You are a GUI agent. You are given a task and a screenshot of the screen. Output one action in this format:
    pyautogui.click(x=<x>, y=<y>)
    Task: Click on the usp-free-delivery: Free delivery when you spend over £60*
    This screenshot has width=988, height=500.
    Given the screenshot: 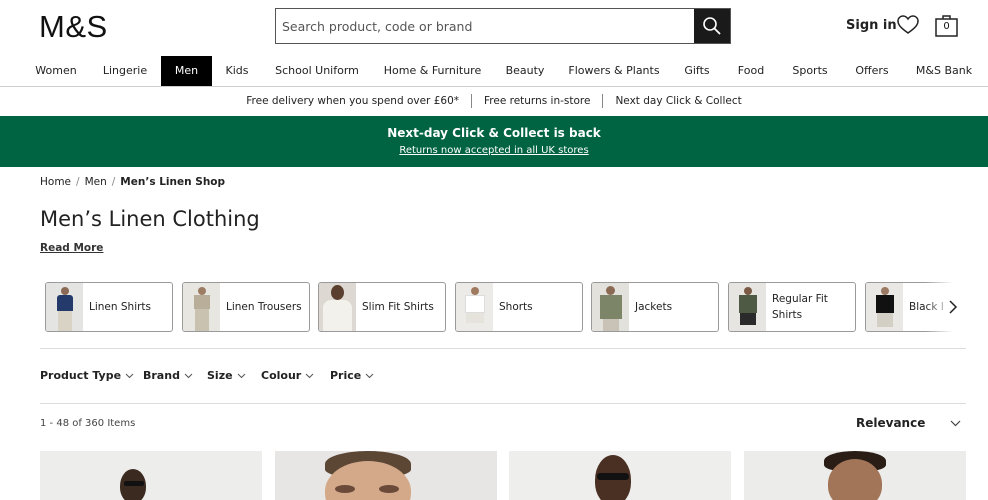 What is the action you would take?
    pyautogui.click(x=352, y=101)
    